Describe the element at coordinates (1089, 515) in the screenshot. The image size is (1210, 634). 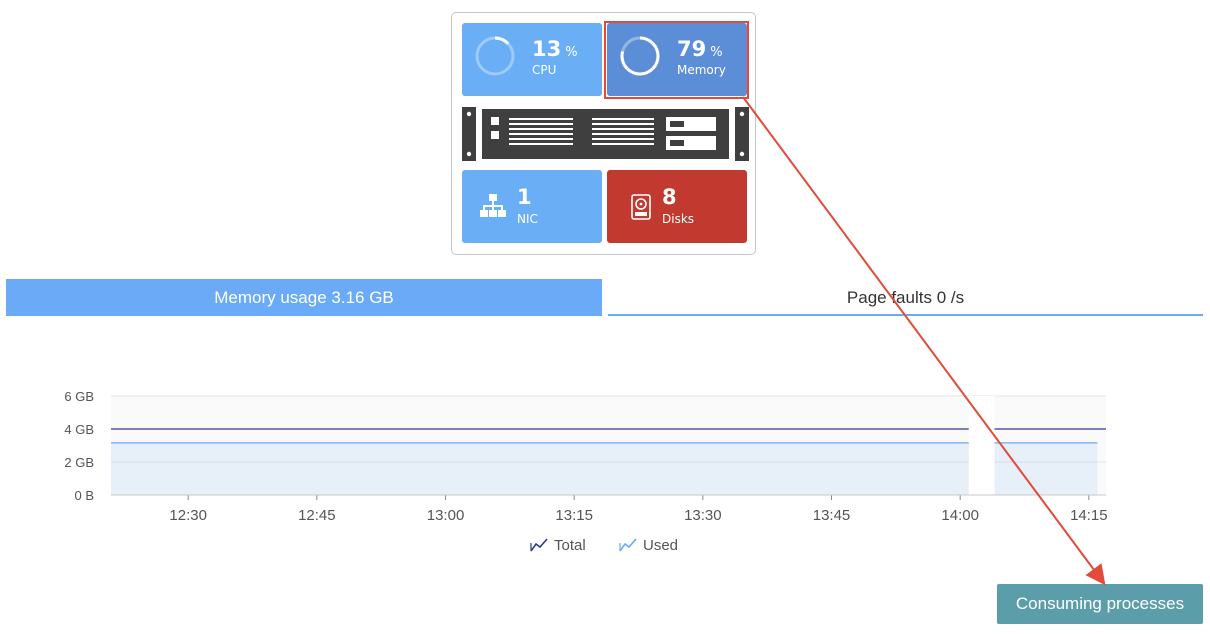
I see `x-tick-label: 14:15` at that location.